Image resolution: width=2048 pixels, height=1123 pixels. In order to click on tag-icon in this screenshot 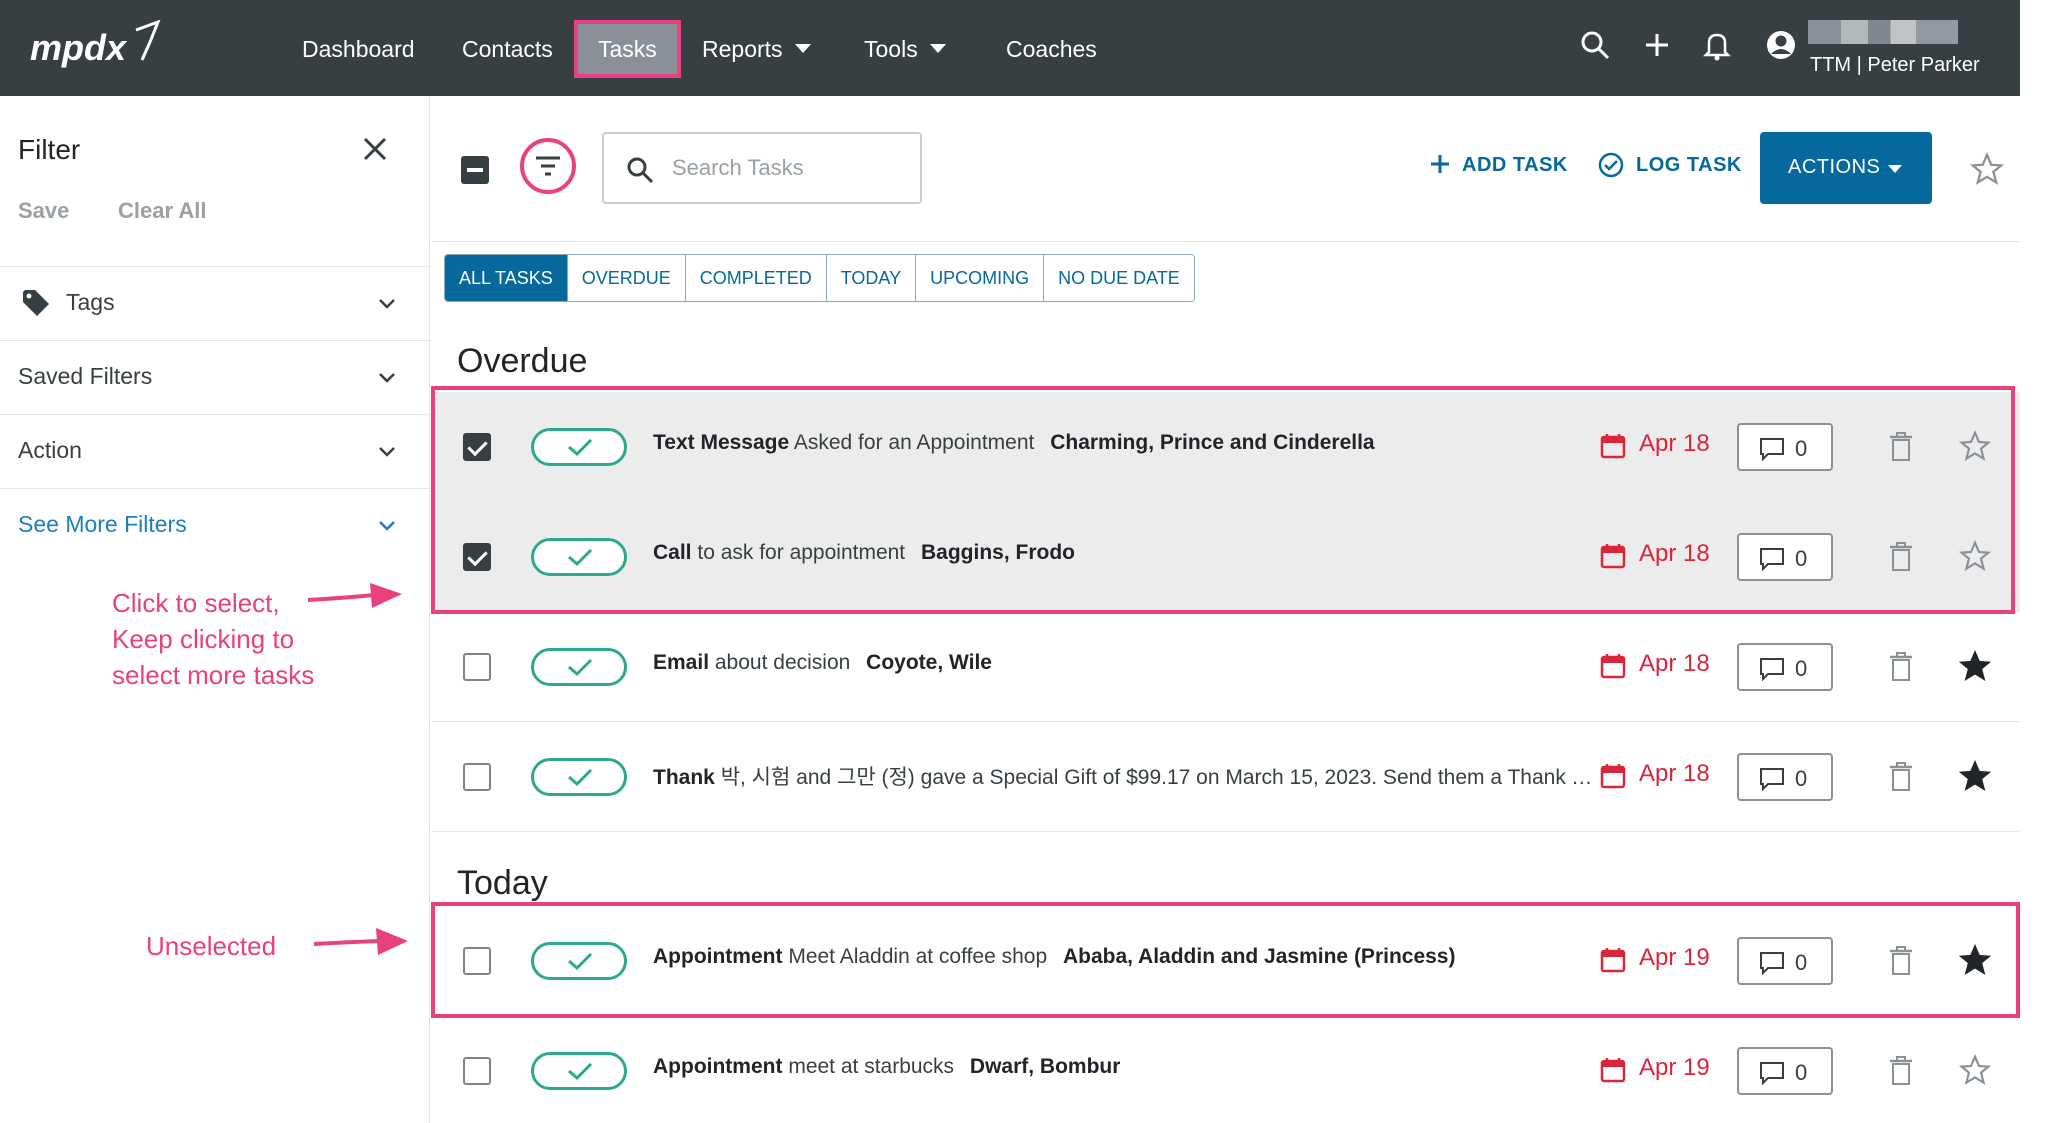, I will do `click(36, 303)`.